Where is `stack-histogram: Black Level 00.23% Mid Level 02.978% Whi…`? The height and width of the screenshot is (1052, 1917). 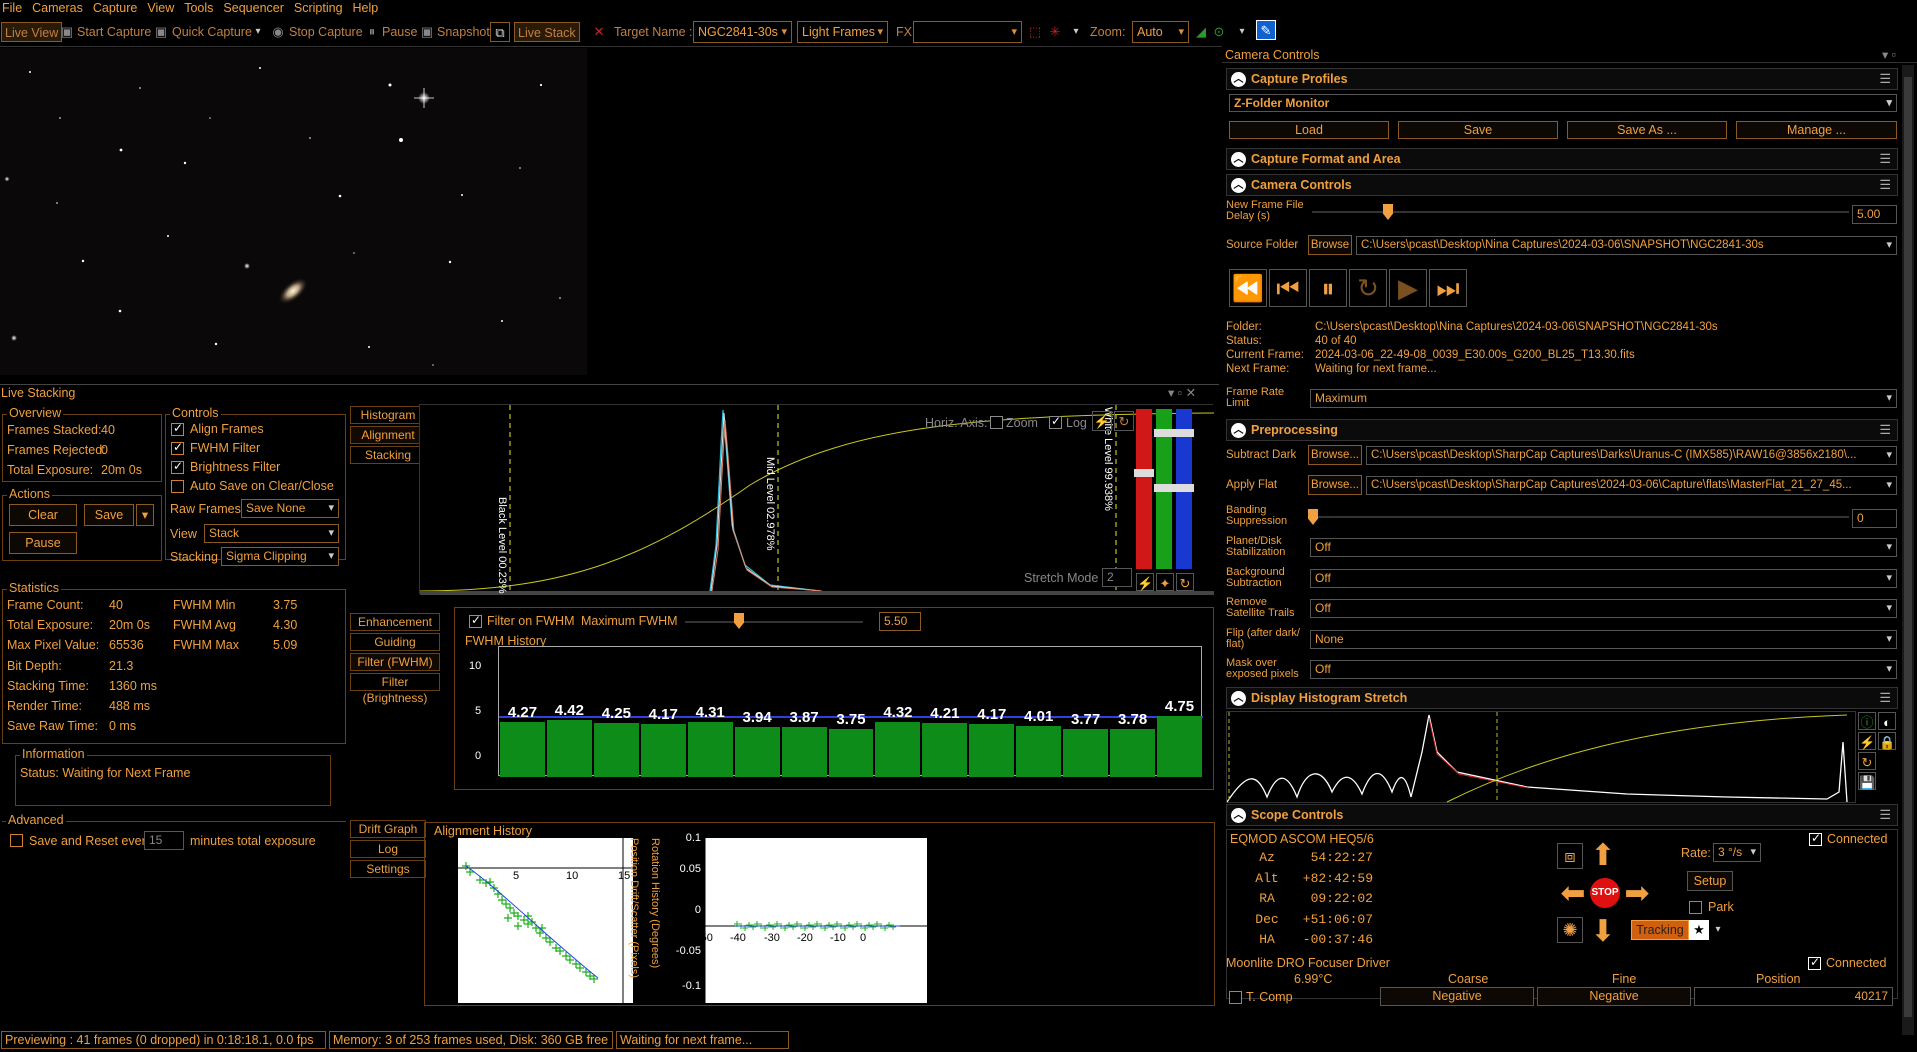
stack-histogram: Black Level 00.23% Mid Level 02.978% Whi… is located at coordinates (817, 499).